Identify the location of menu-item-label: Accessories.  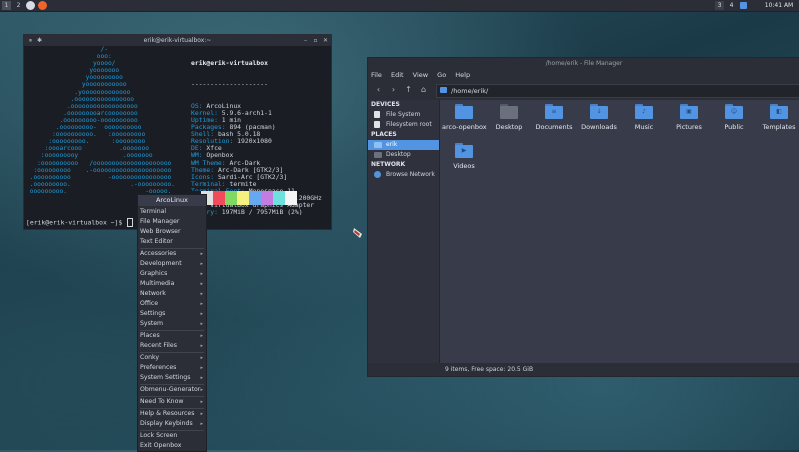
(158, 253).